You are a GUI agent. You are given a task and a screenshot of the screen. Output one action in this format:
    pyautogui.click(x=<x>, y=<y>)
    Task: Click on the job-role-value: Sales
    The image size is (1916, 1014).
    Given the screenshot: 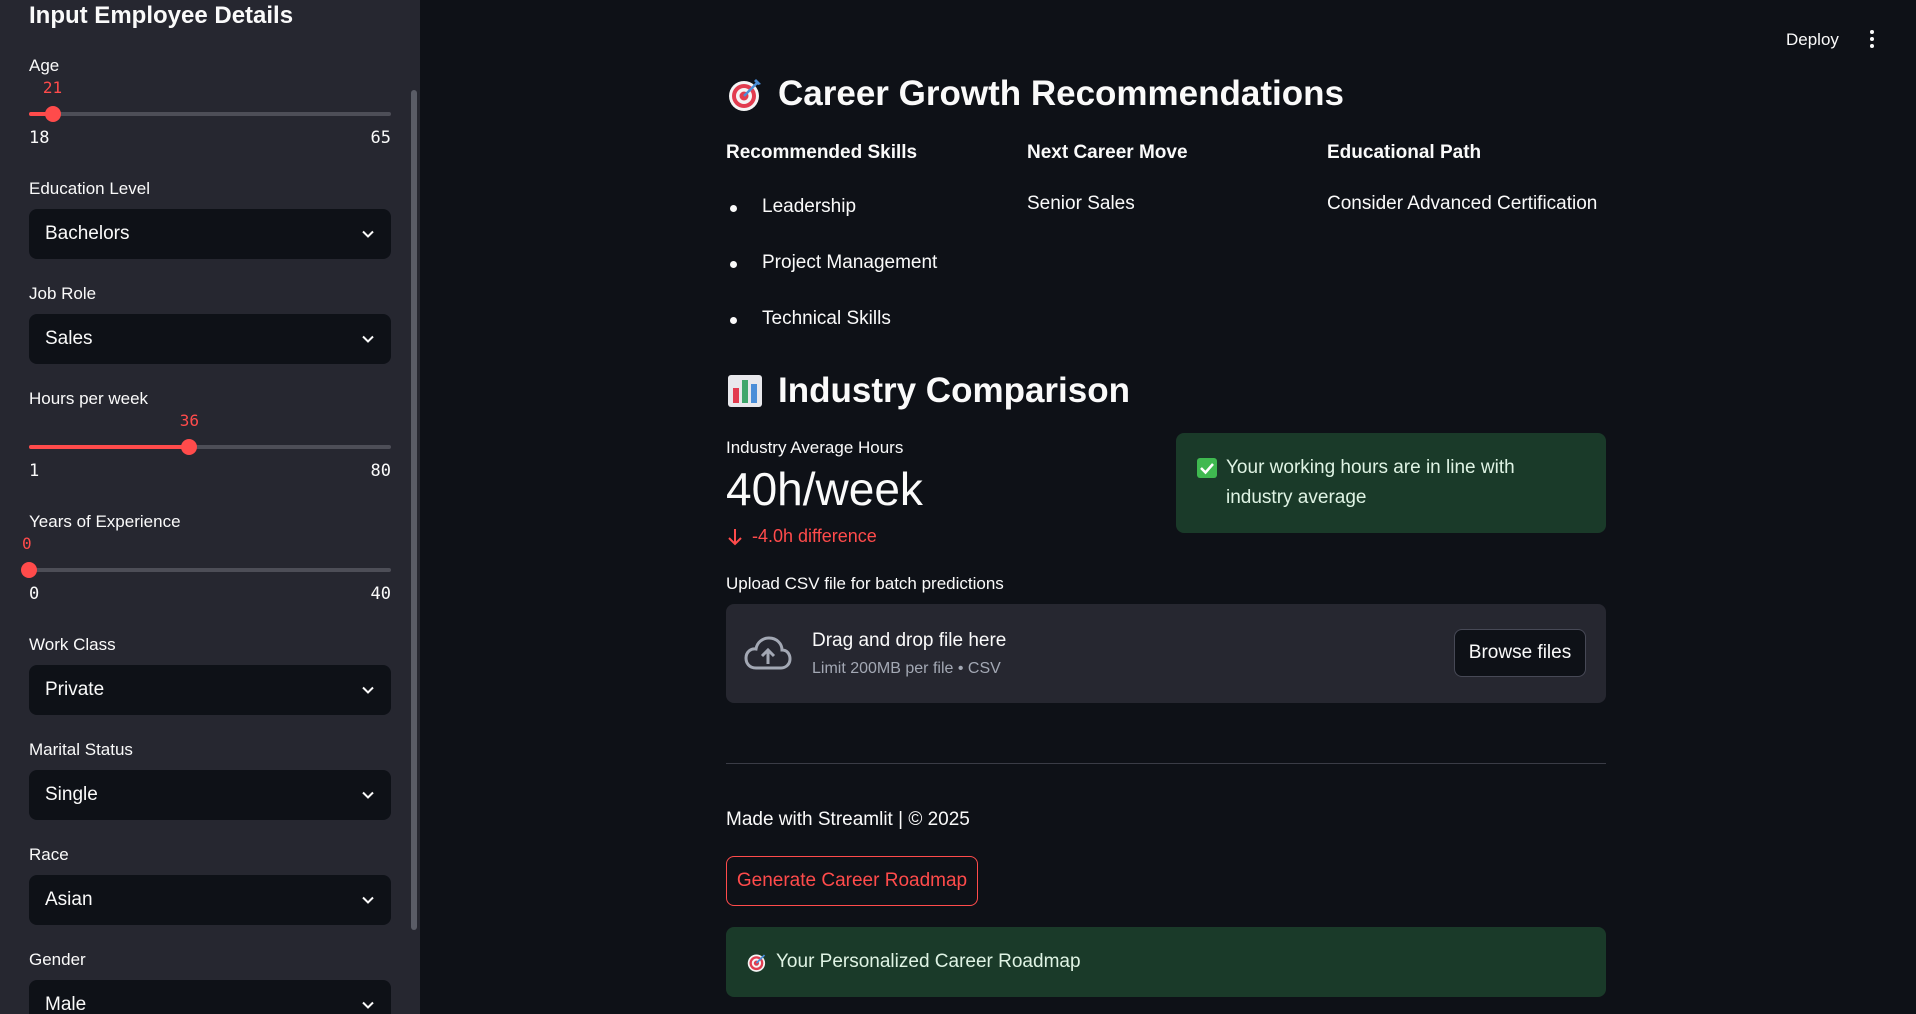 What is the action you would take?
    pyautogui.click(x=69, y=338)
    